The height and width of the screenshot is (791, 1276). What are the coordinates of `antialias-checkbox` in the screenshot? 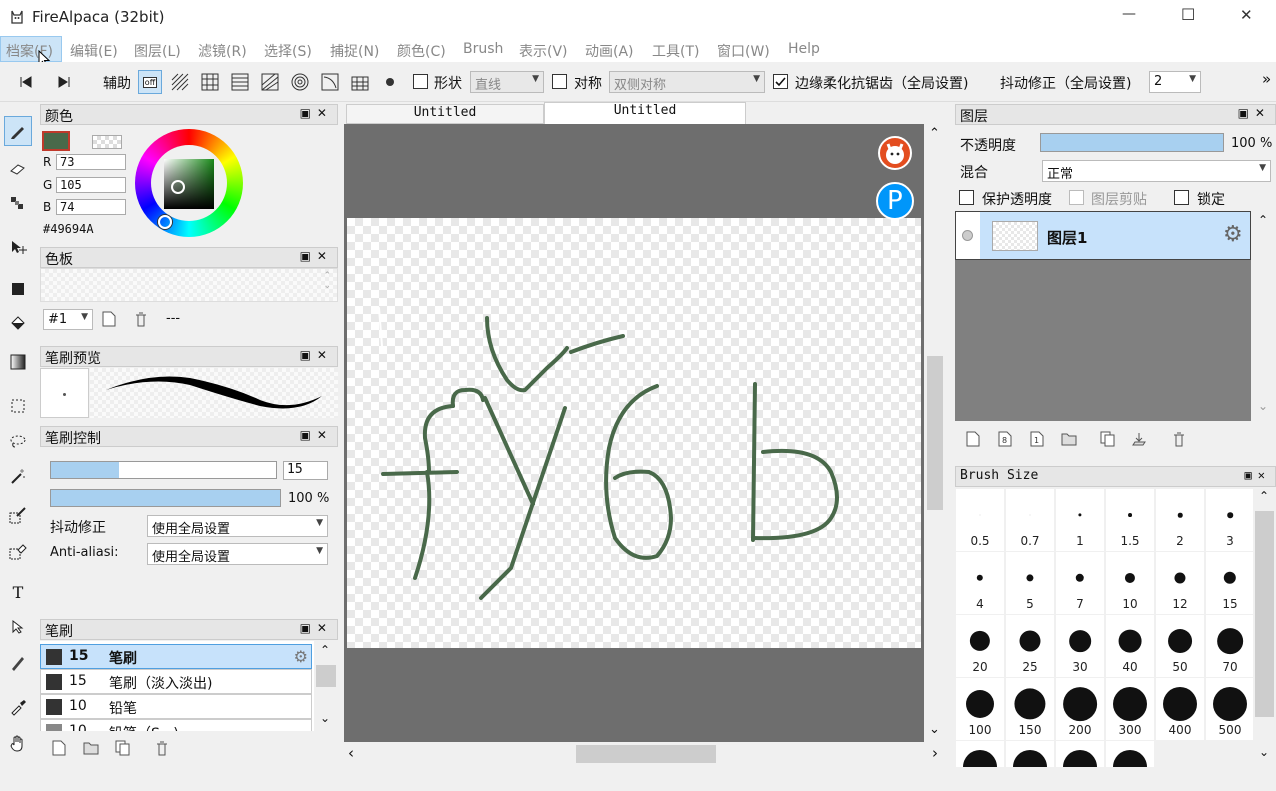 It's located at (780, 81).